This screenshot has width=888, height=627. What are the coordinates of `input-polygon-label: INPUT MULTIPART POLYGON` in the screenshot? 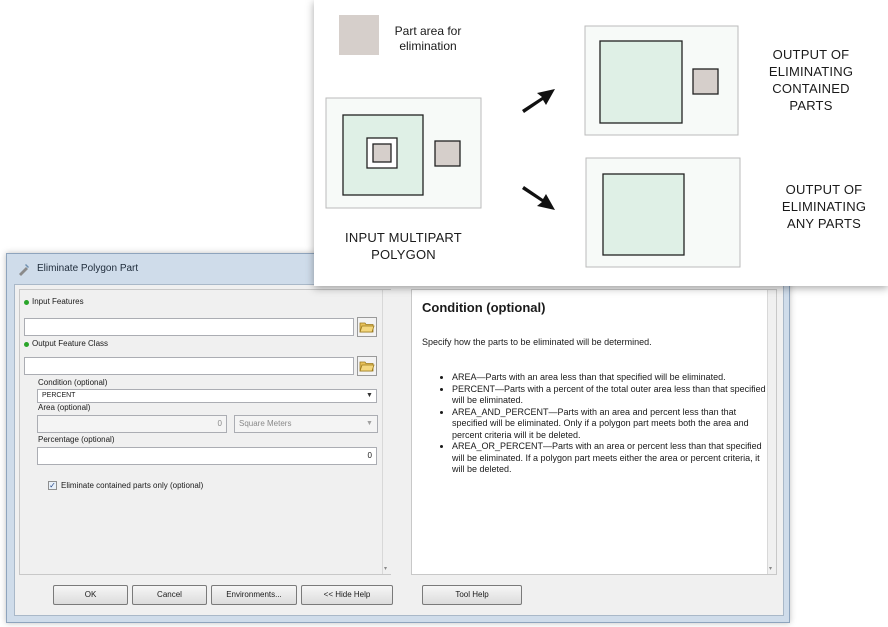 It's located at (403, 246).